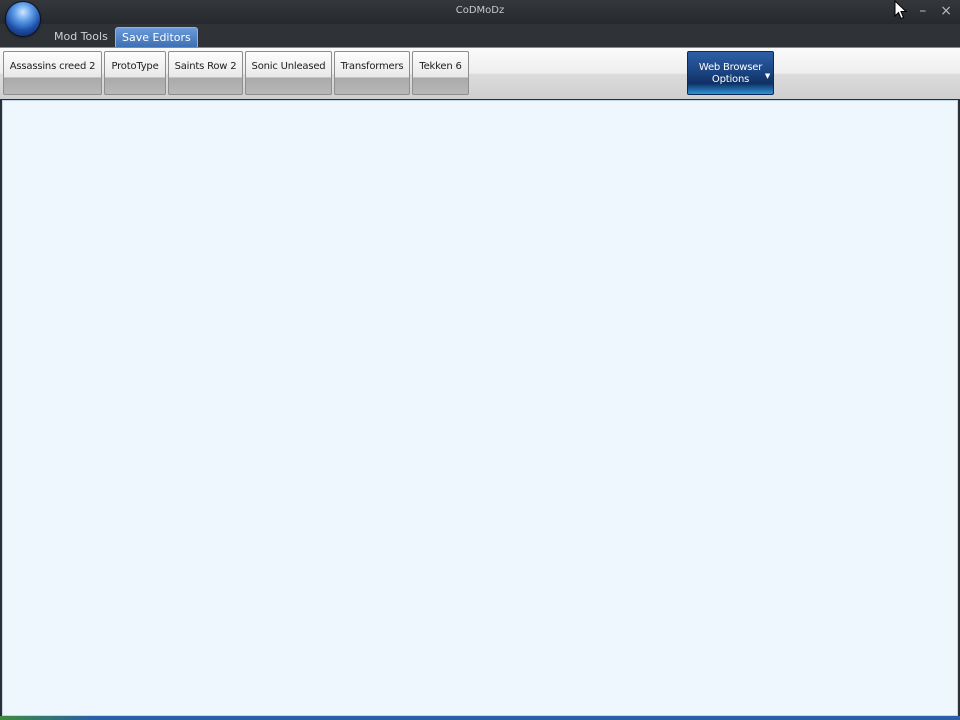  What do you see at coordinates (767, 76) in the screenshot?
I see `dropdown-arrow-icon: ▼` at bounding box center [767, 76].